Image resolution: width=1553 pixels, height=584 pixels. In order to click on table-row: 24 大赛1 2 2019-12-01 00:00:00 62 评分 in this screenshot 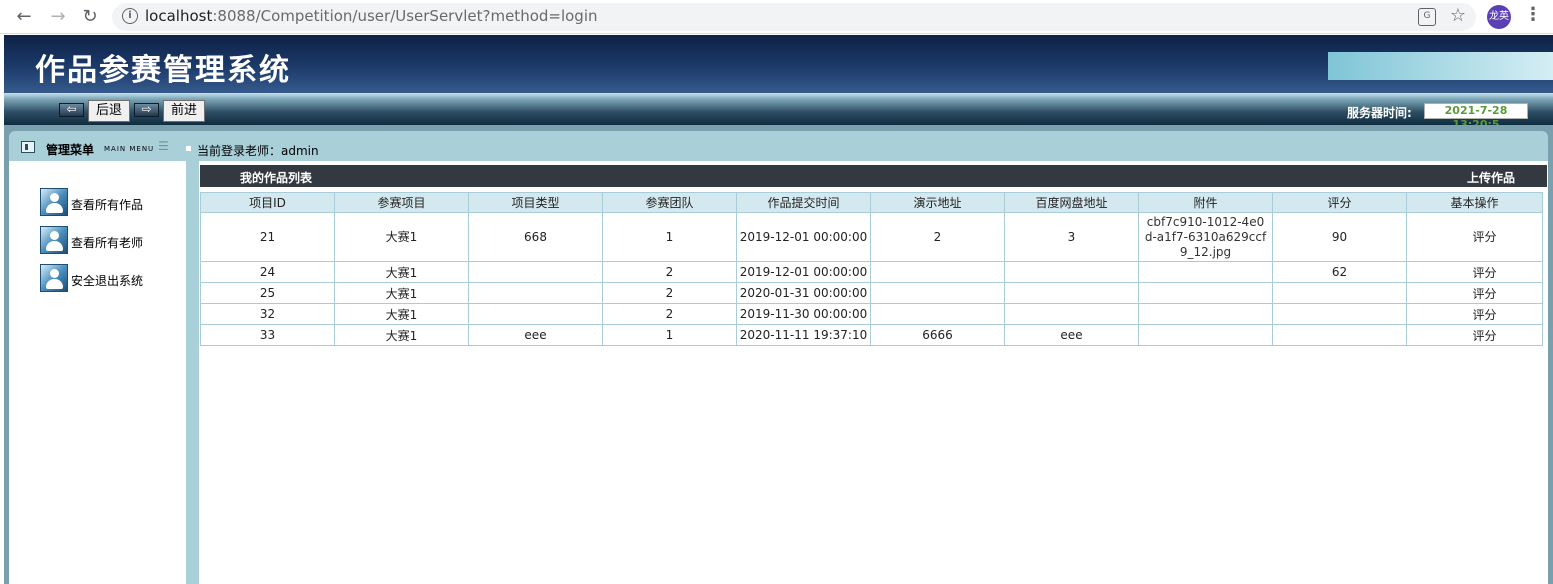, I will do `click(871, 272)`.